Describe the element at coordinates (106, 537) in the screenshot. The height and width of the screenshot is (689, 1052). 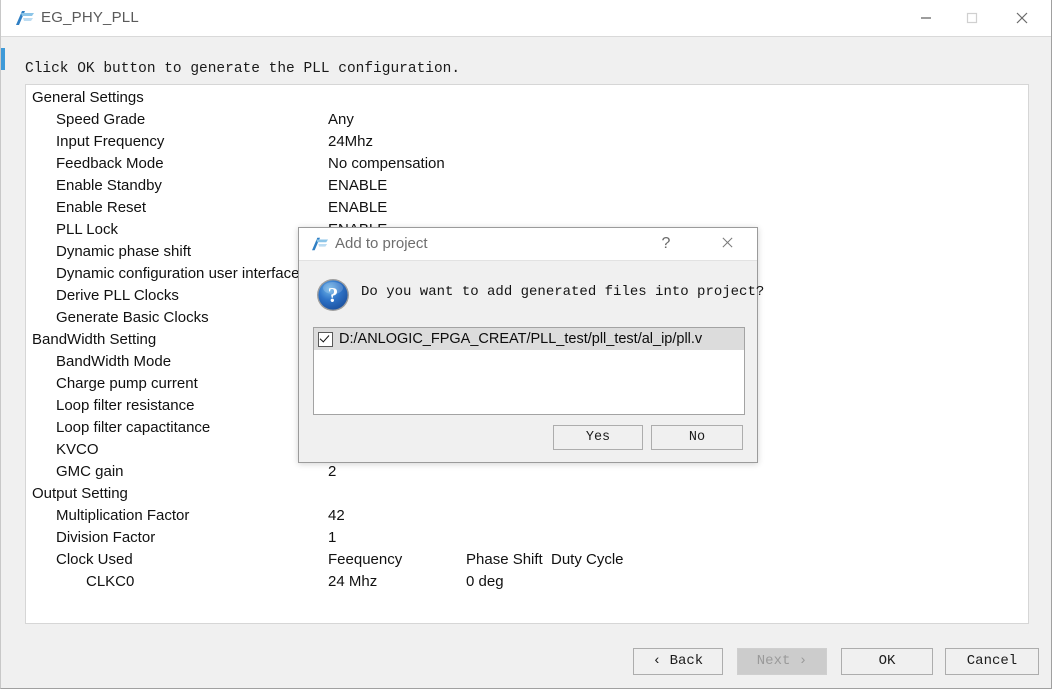
I see `summary-row-label: Division Factor` at that location.